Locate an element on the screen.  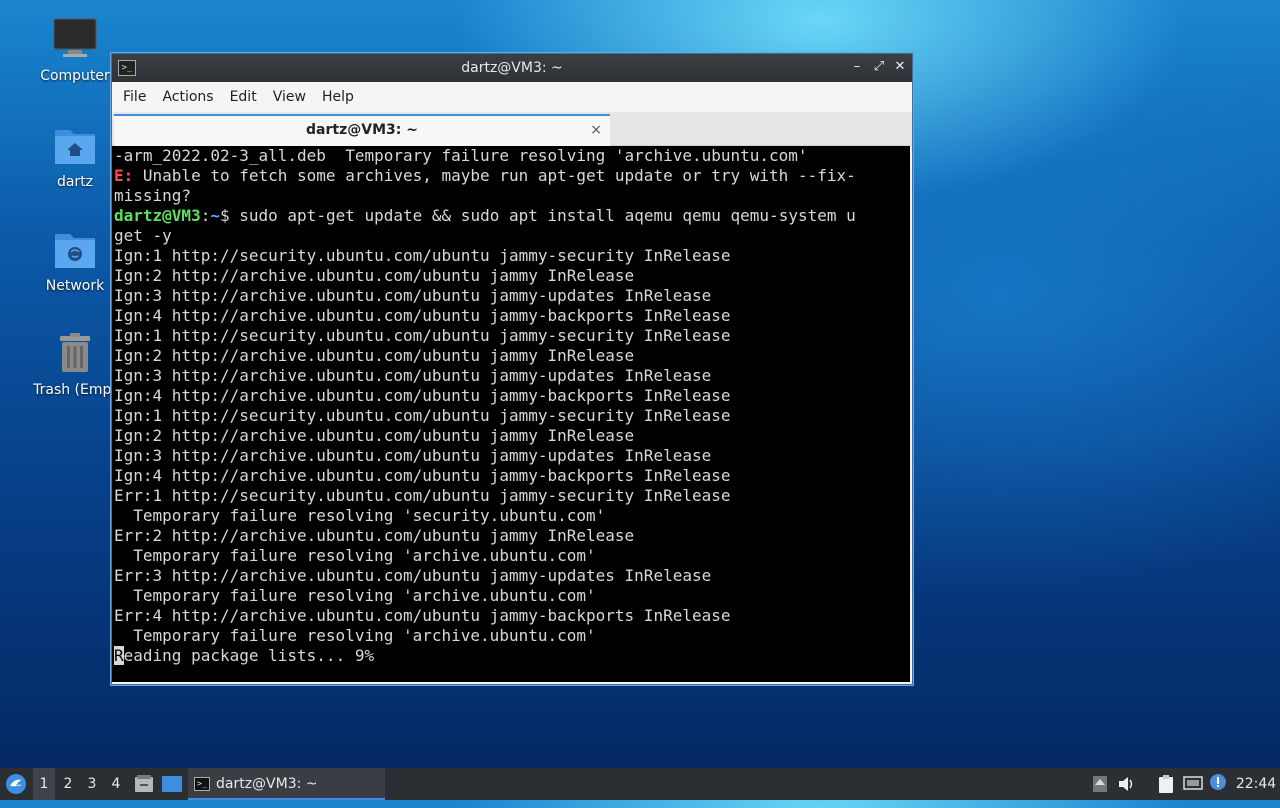
tray-updates-icon is located at coordinates (1100, 784).